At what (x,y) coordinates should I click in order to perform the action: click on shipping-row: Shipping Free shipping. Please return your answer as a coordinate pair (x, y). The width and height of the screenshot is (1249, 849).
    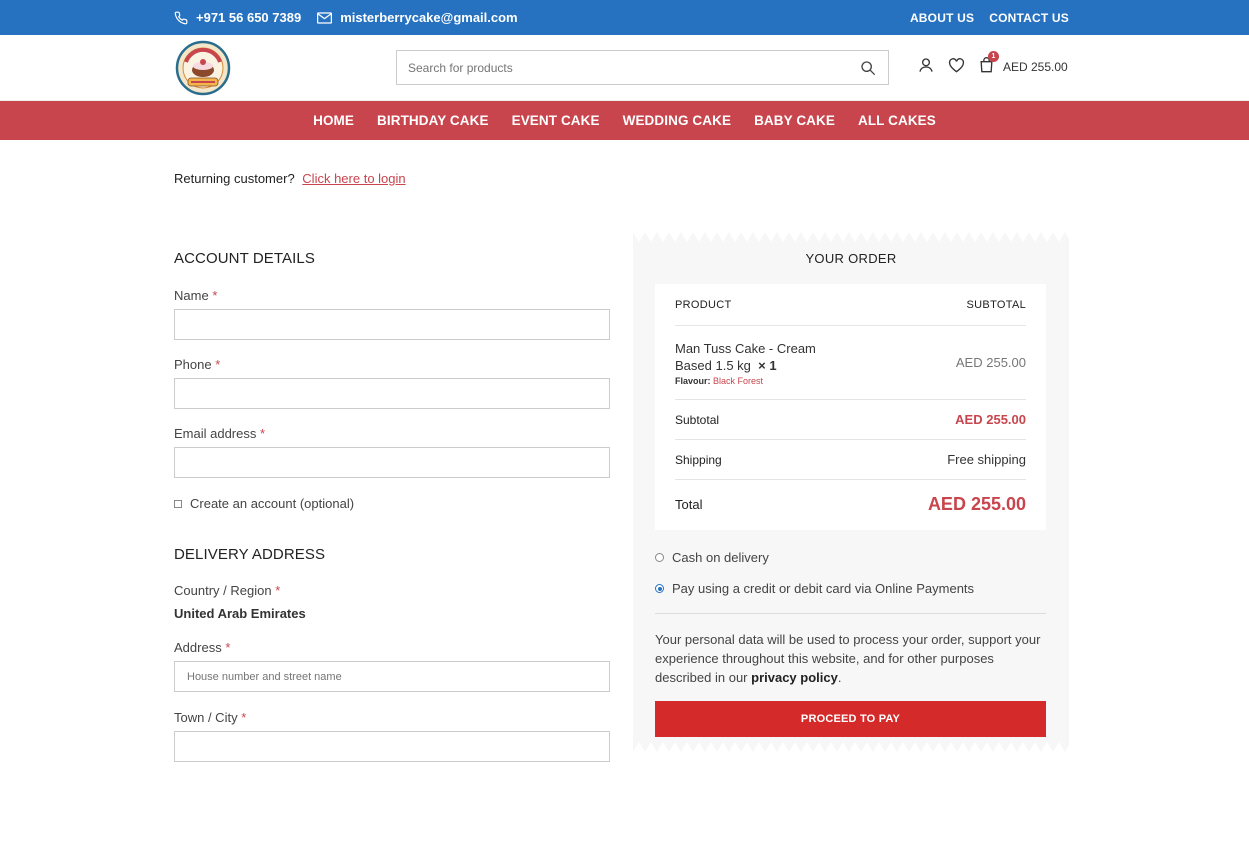
    Looking at the image, I should click on (850, 460).